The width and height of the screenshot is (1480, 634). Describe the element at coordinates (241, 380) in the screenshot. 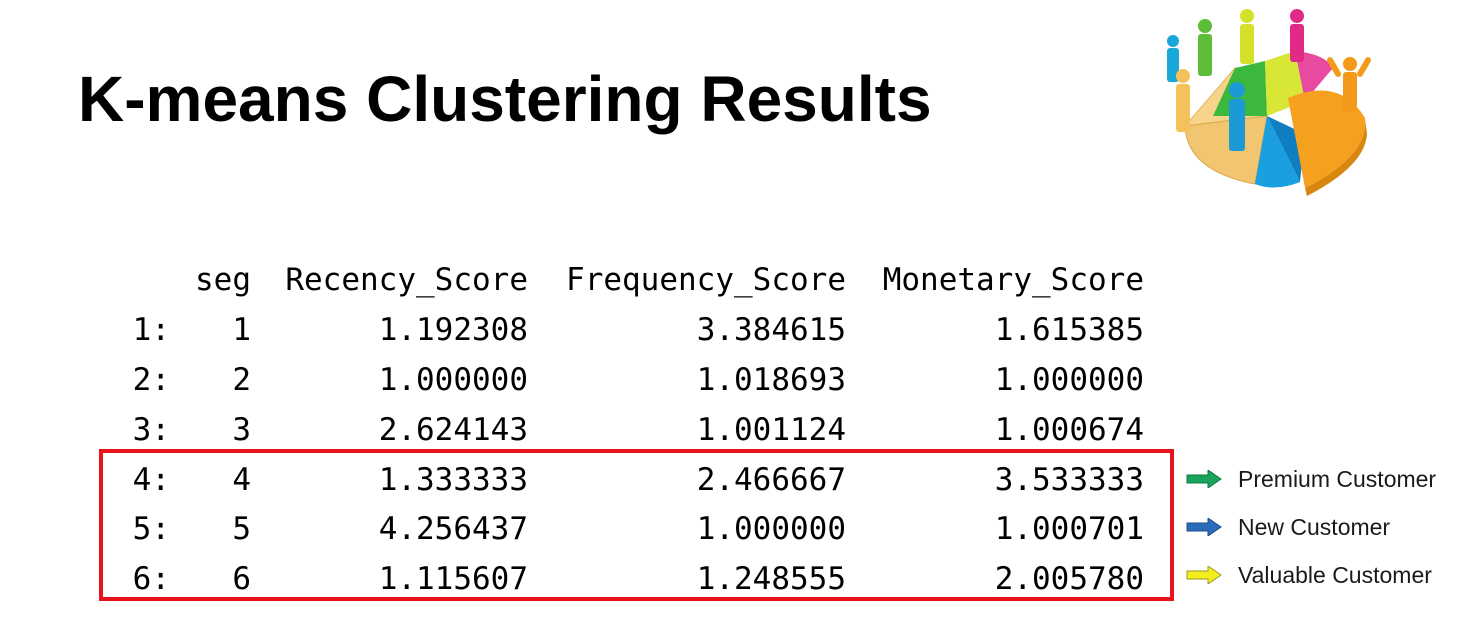

I see `cell-seg: 2` at that location.